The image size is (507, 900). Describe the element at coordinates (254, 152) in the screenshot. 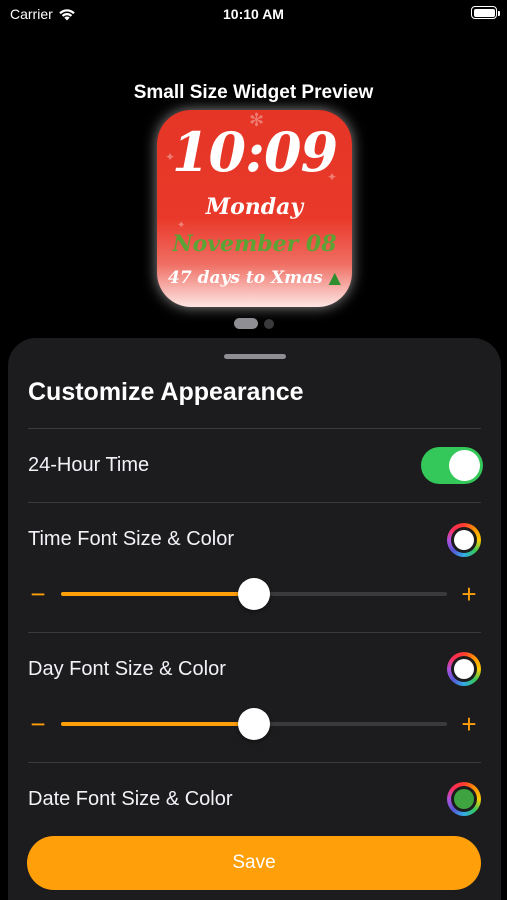

I see `widget-time: 10:09` at that location.